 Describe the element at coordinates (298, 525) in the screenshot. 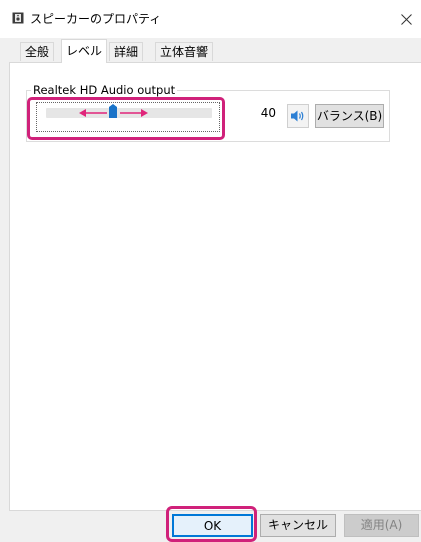

I see `cancel-button: キャンセル` at that location.